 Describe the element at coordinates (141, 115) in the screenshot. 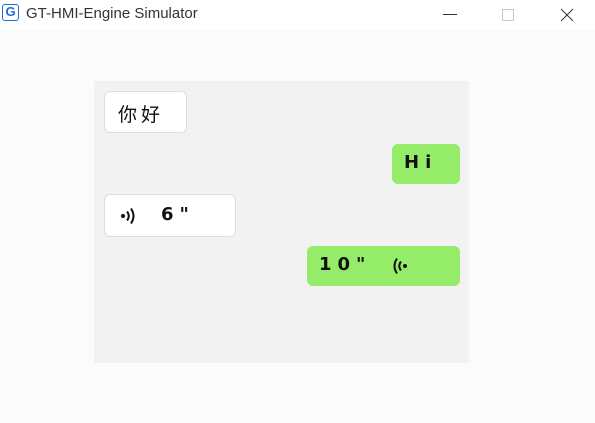

I see `message-text: 你好` at that location.